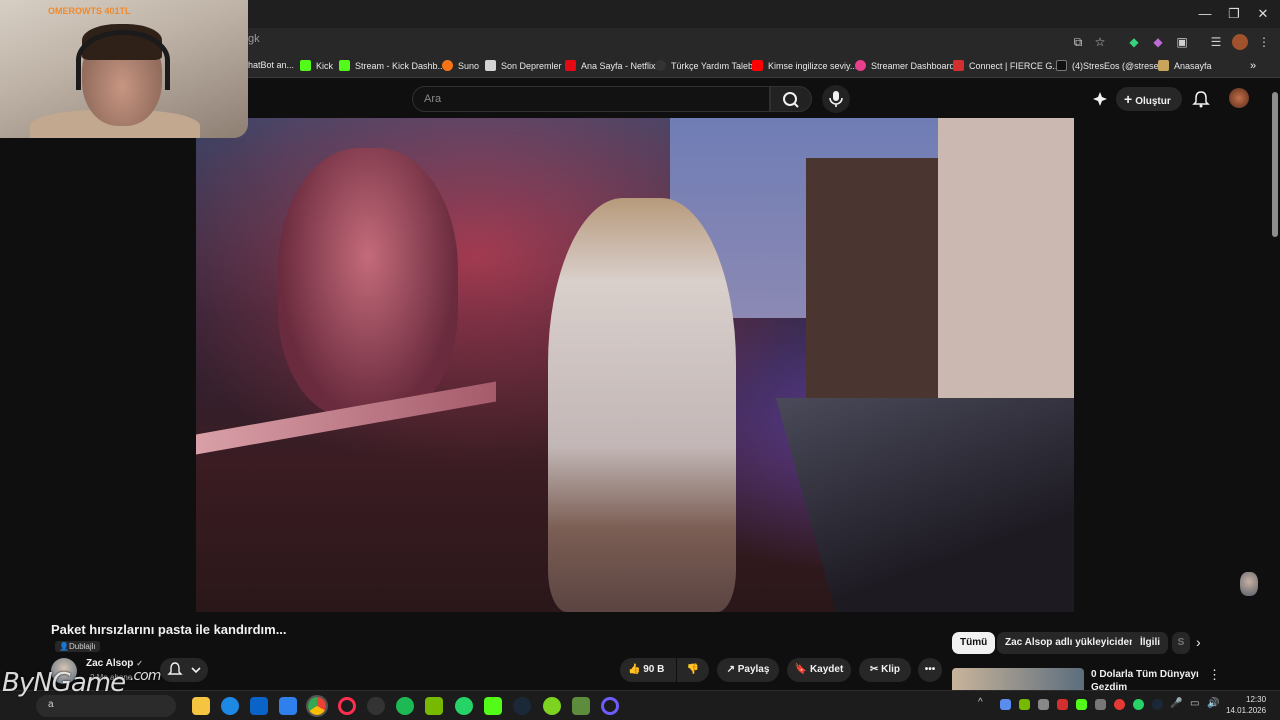 The height and width of the screenshot is (720, 1280). I want to click on bookmark-item: Streamer Dashboard, so click(905, 65).